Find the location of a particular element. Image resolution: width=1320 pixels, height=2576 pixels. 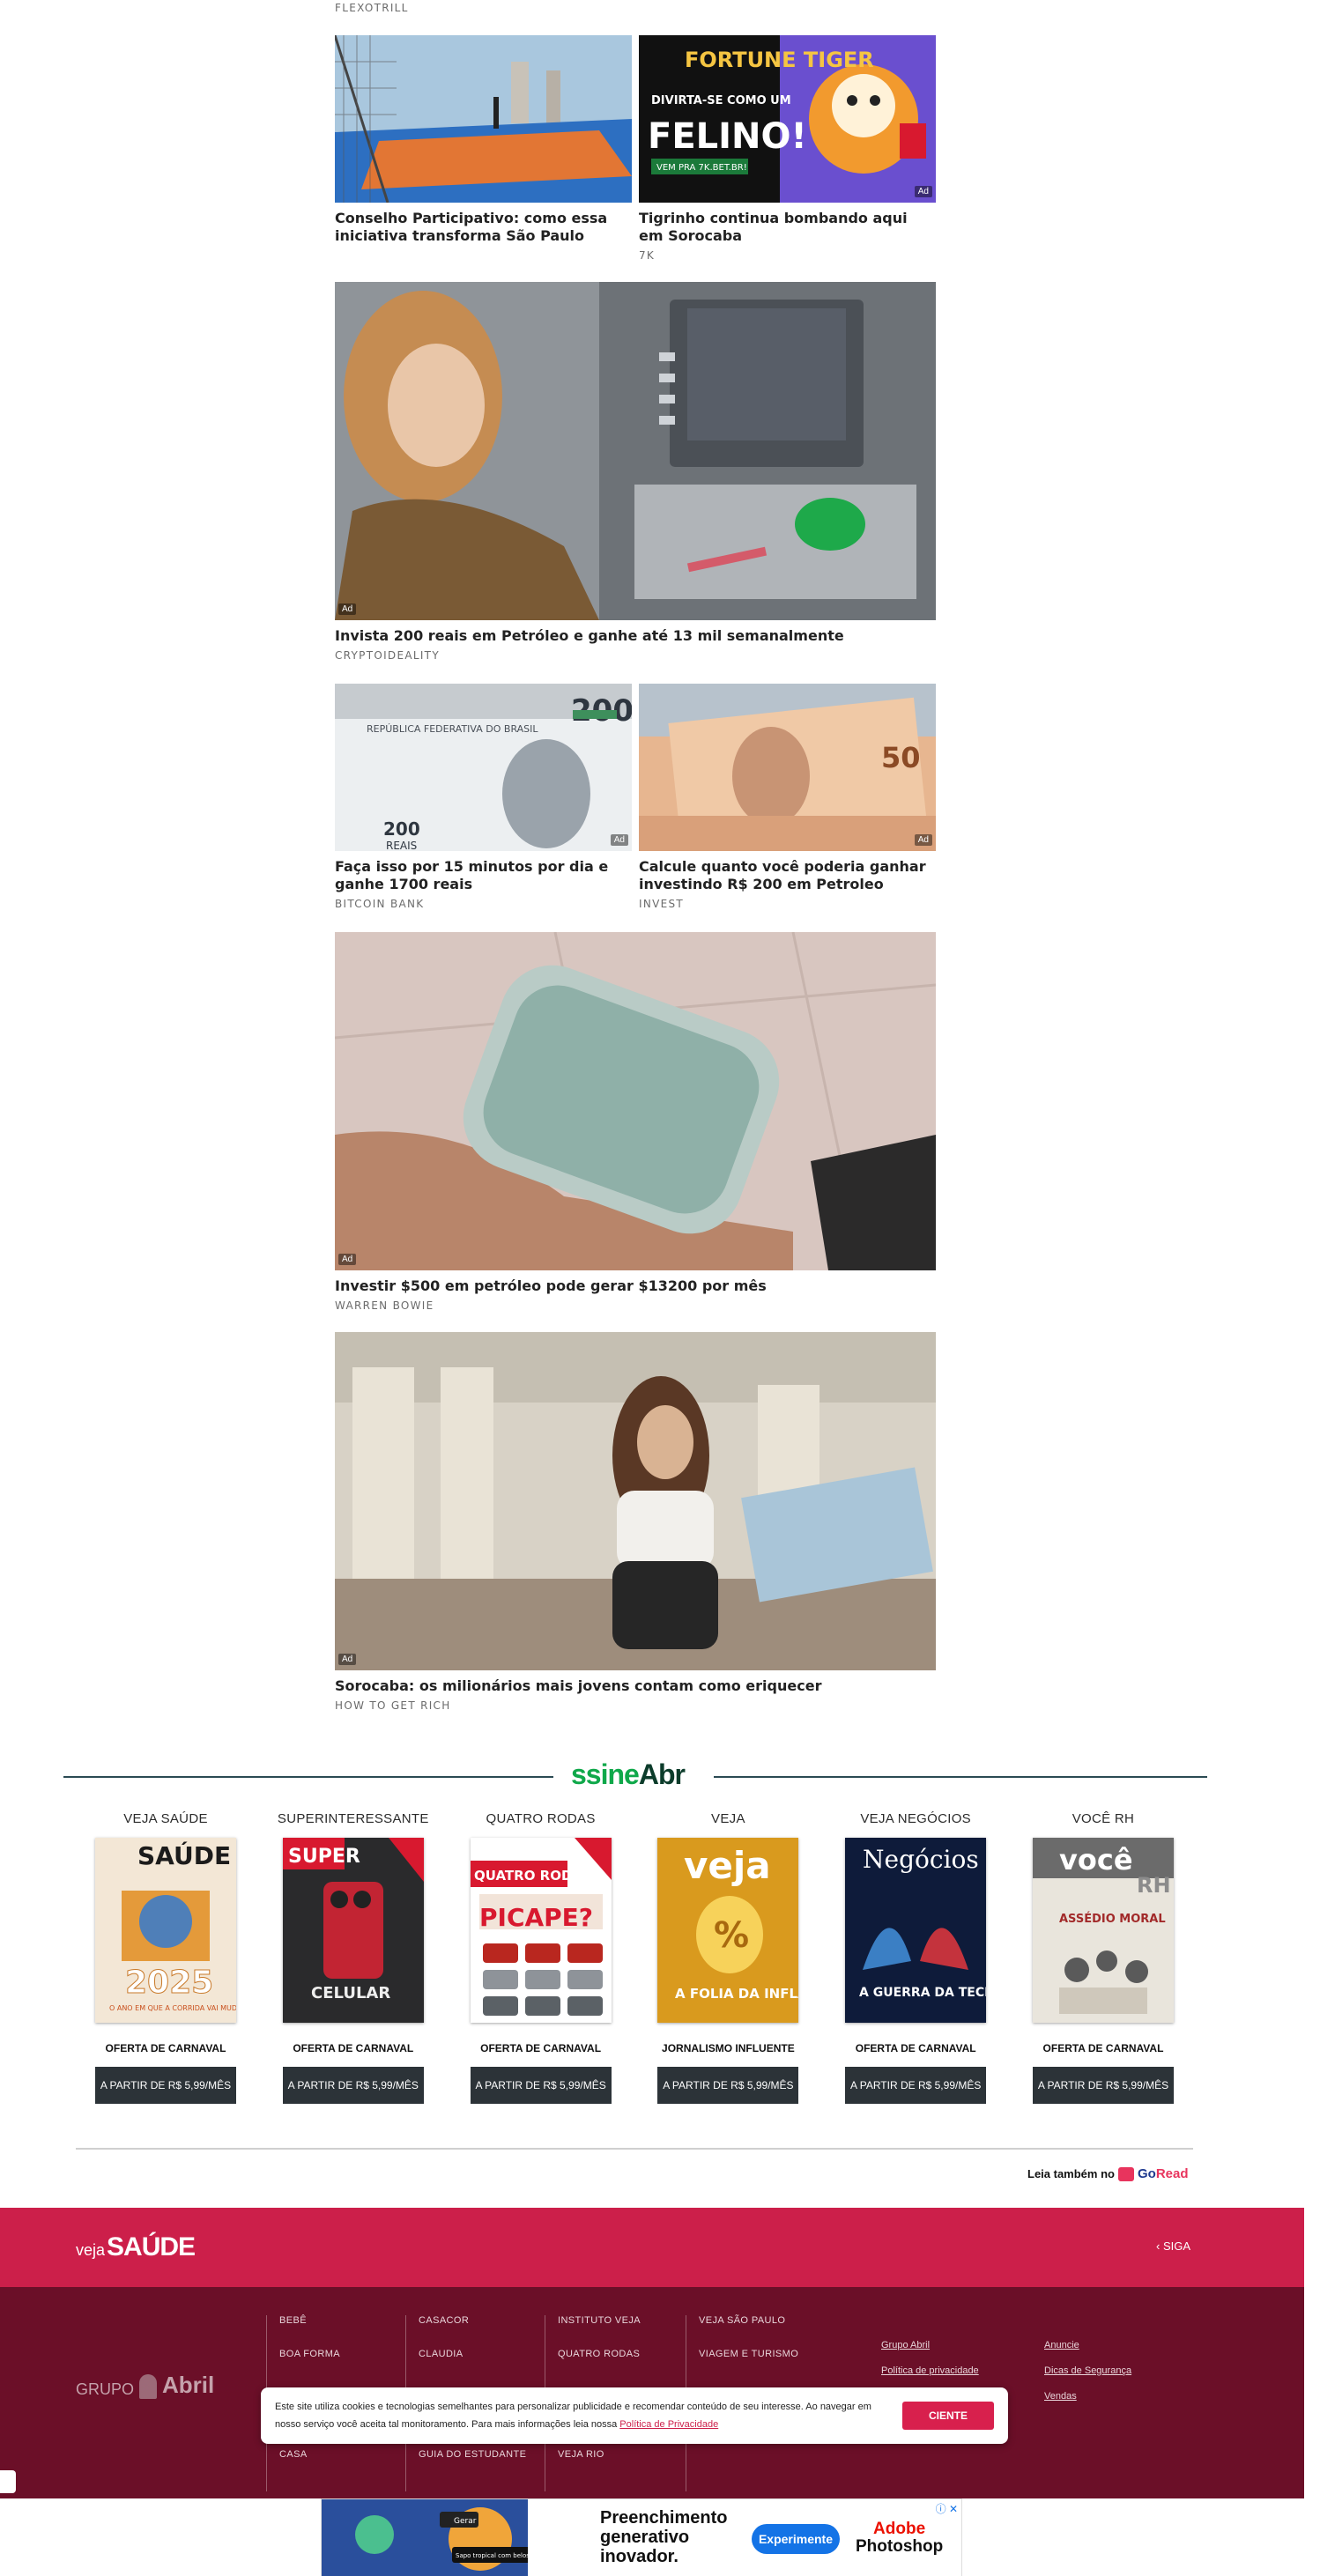

footer-link: Anuncie is located at coordinates (1087, 2353).